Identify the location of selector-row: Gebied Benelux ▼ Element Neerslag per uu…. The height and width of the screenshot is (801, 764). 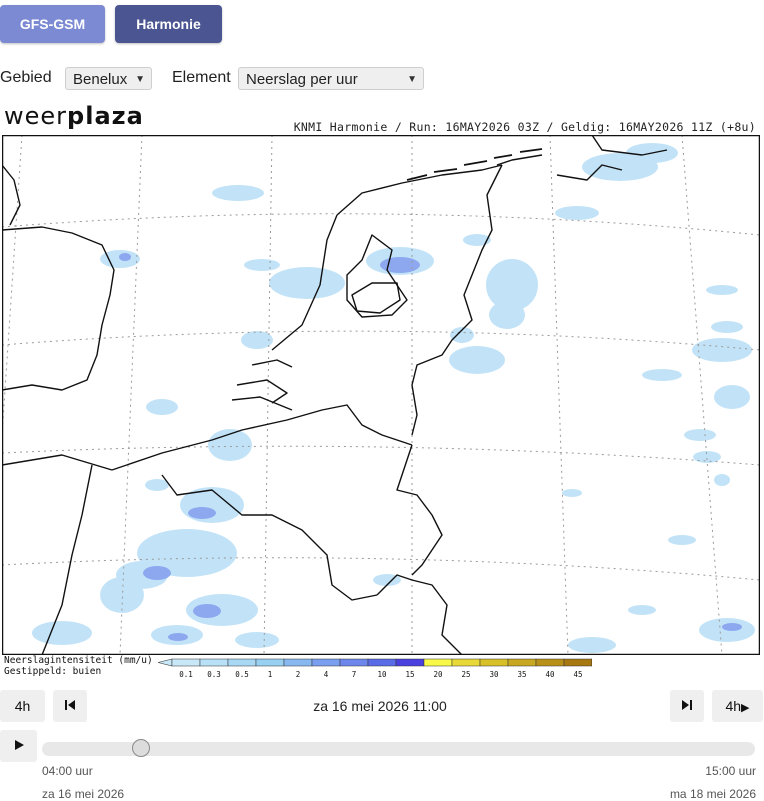
(382, 79).